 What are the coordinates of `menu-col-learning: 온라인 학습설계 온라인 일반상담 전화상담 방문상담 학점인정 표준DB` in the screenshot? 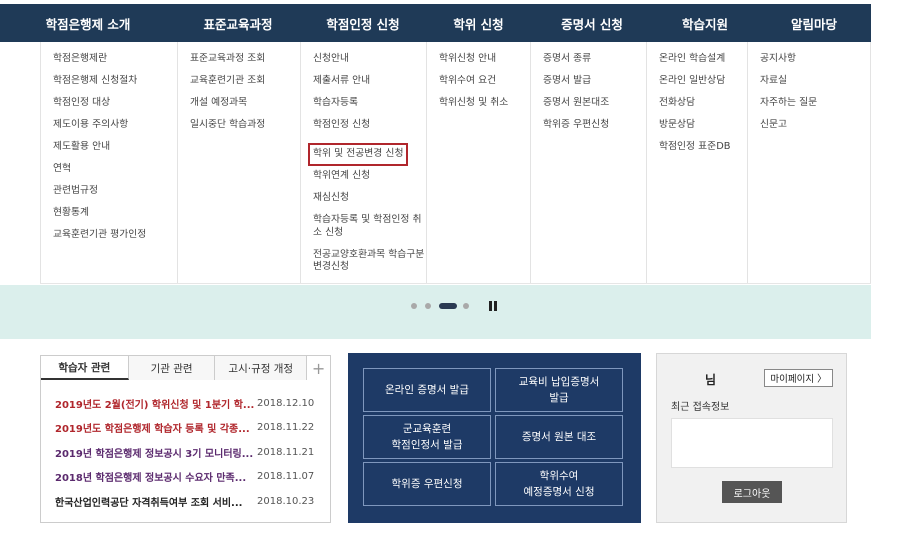 It's located at (696, 162).